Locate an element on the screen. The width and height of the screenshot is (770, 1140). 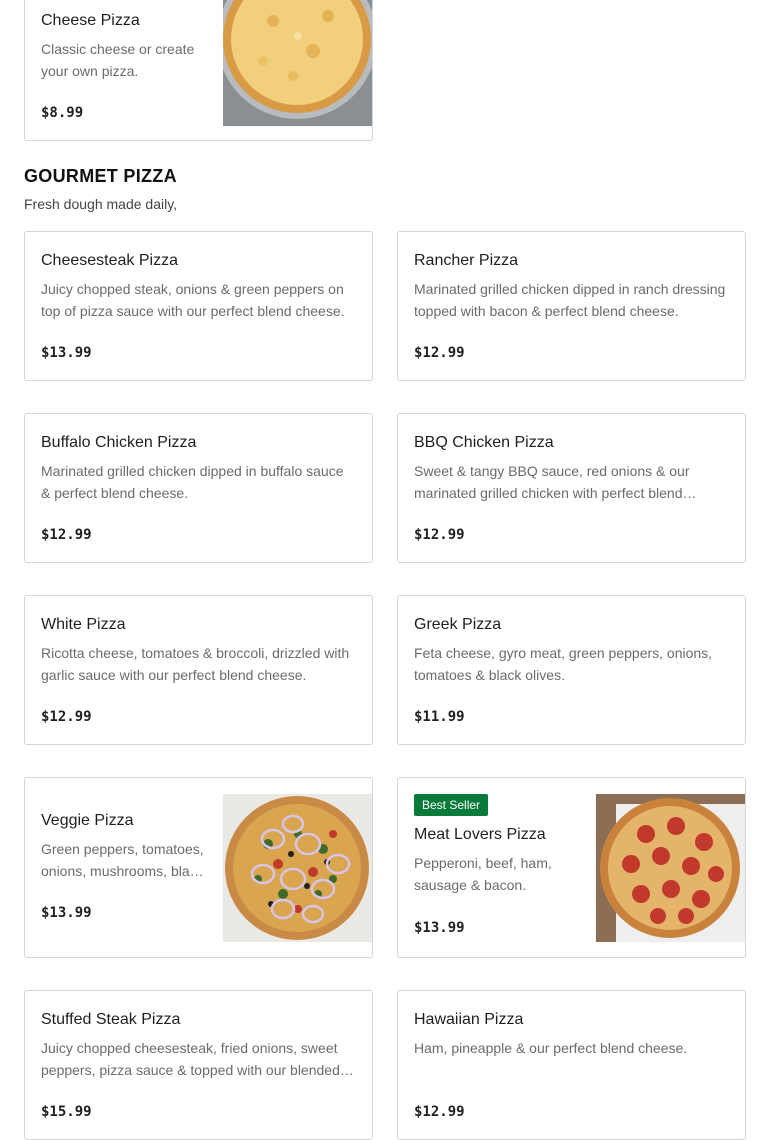
veggie-pizza-image is located at coordinates (297, 868).